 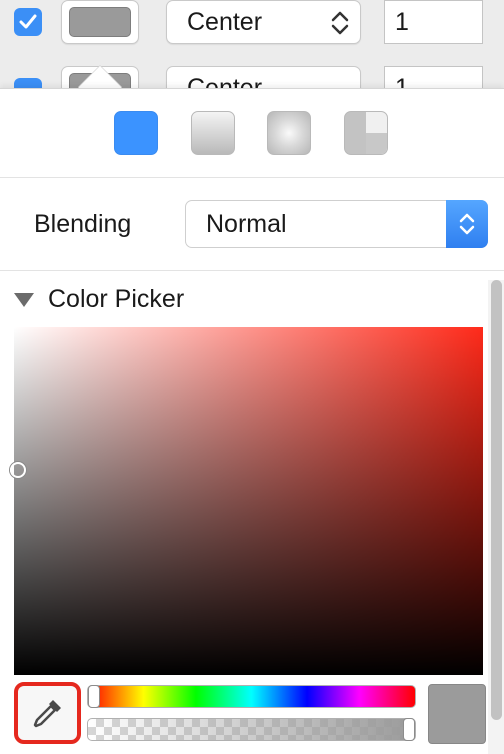 What do you see at coordinates (213, 133) in the screenshot?
I see `linear-gradient-icon` at bounding box center [213, 133].